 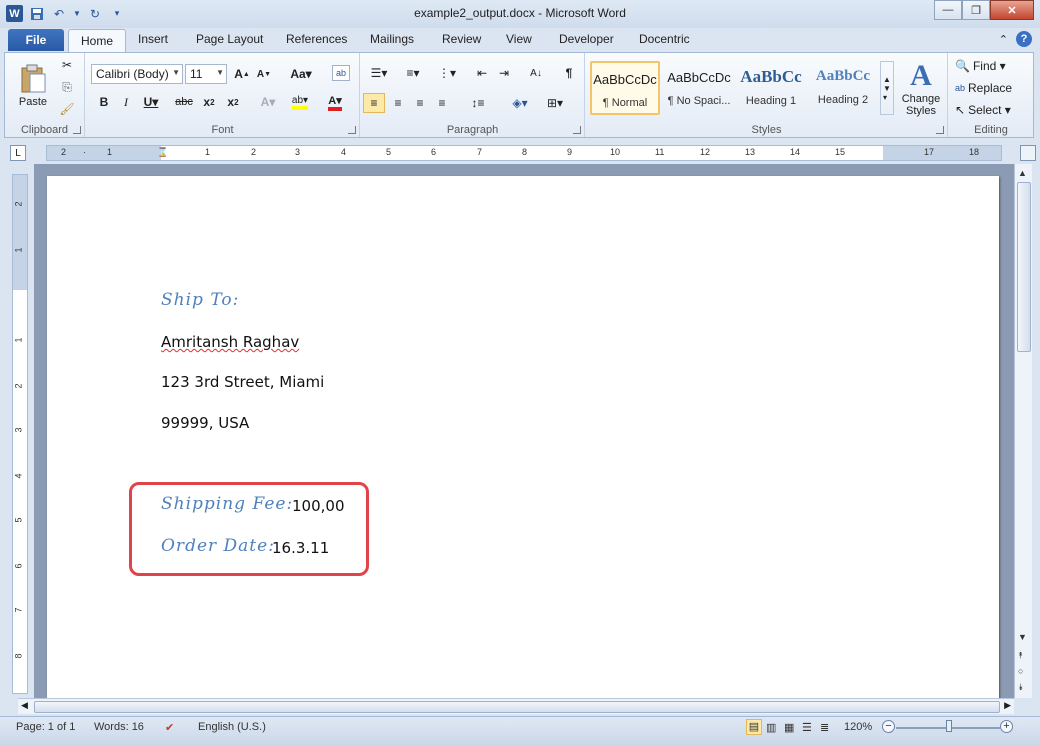 I want to click on align-center-icon: ≡, so click(x=398, y=103).